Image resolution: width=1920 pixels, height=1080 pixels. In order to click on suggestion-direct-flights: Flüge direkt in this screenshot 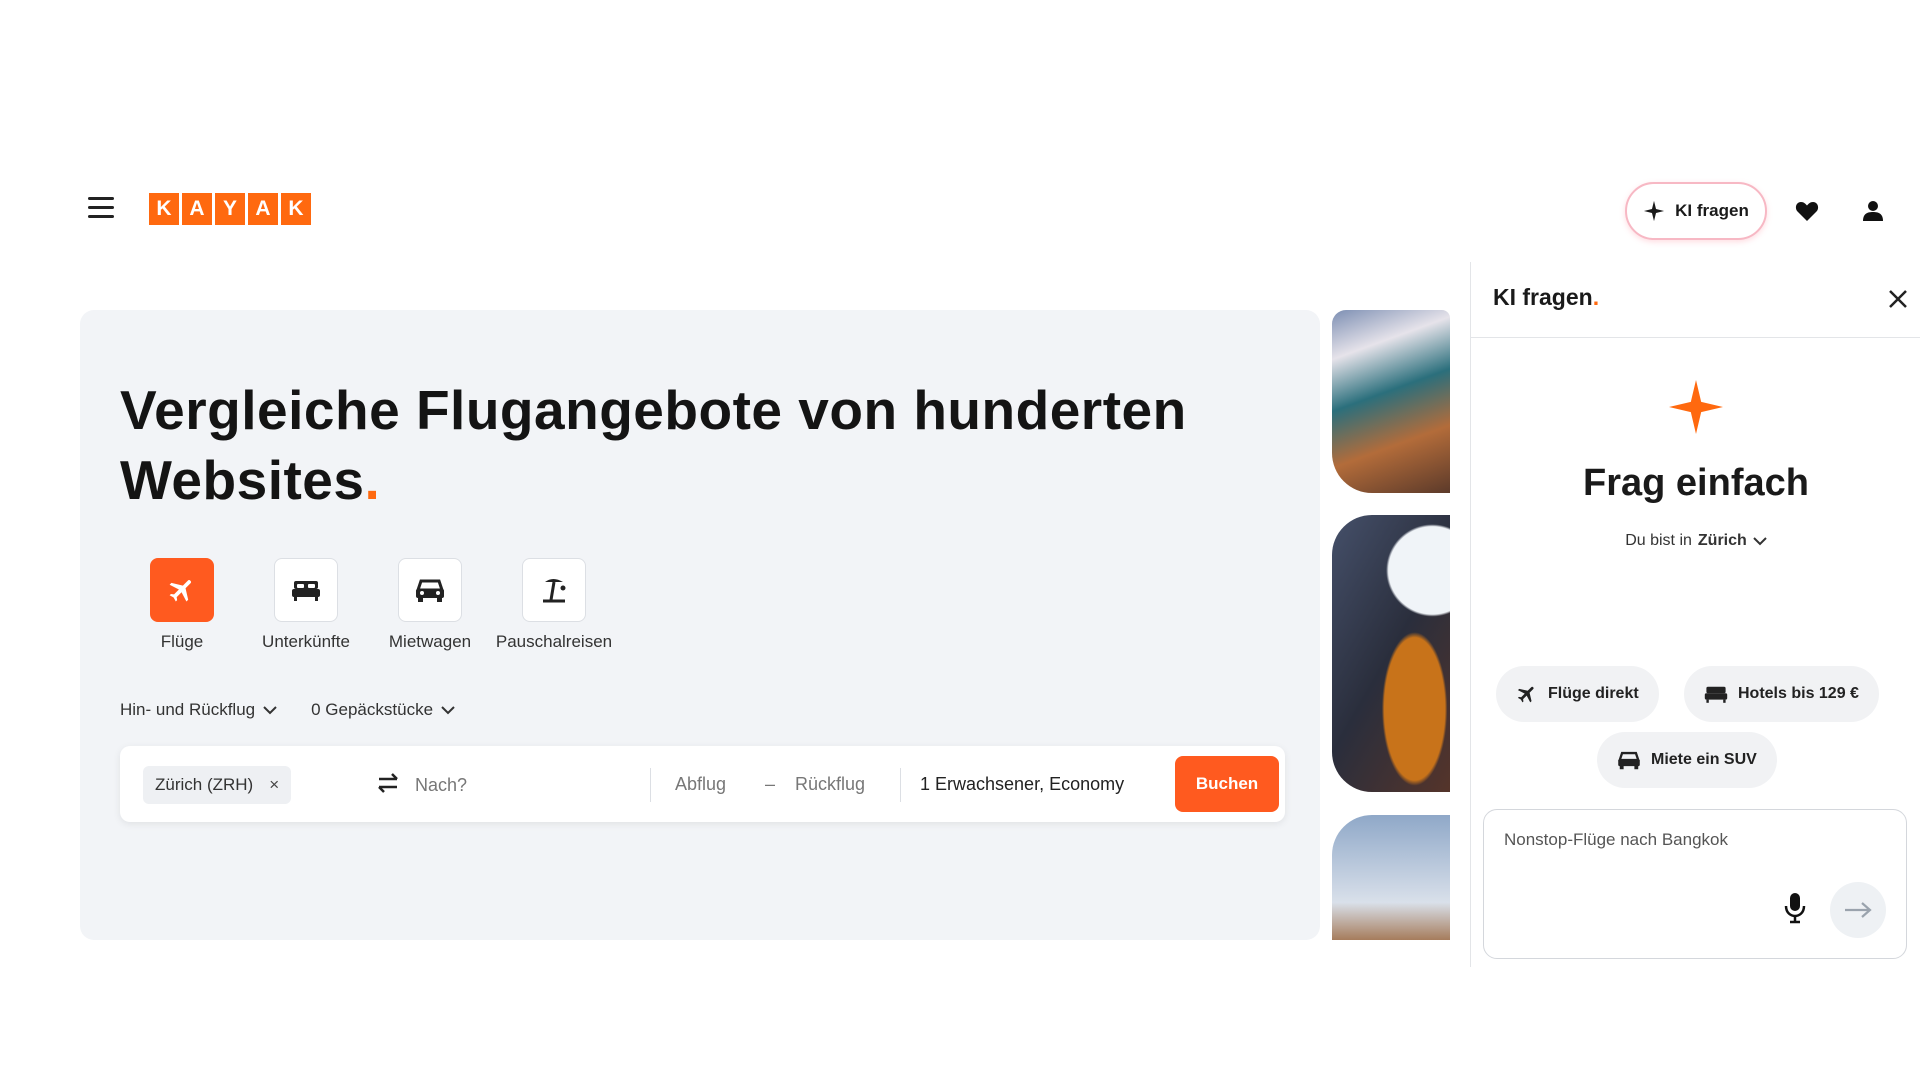, I will do `click(1577, 694)`.